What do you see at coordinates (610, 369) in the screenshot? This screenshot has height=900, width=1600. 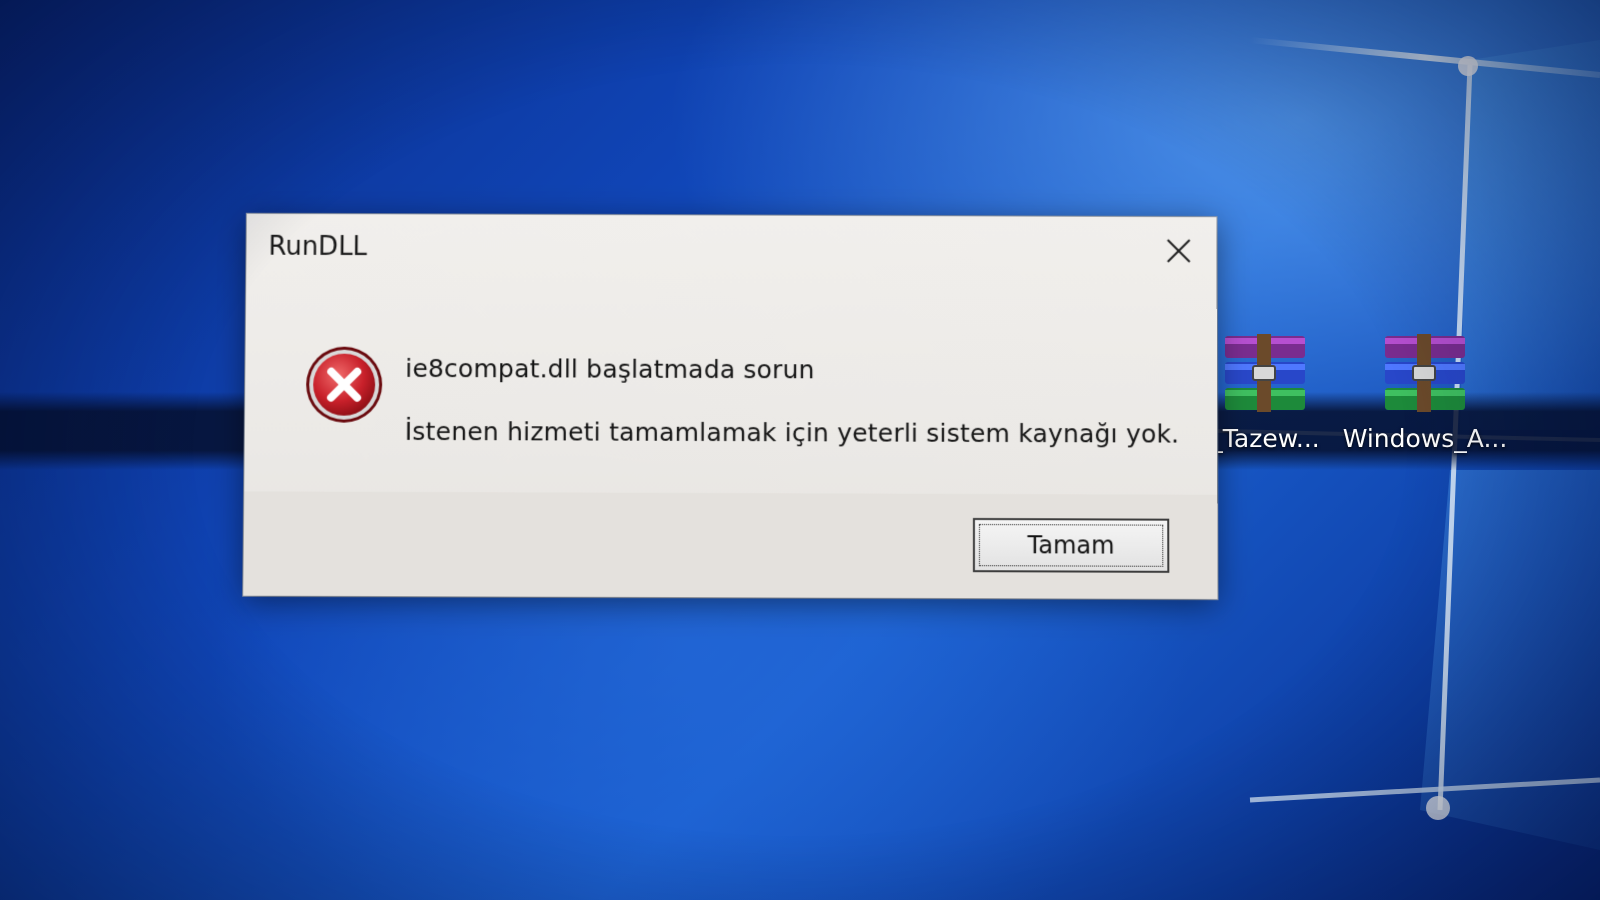 I see `error-message-title: ie8compat.dll başlatmada sorun` at bounding box center [610, 369].